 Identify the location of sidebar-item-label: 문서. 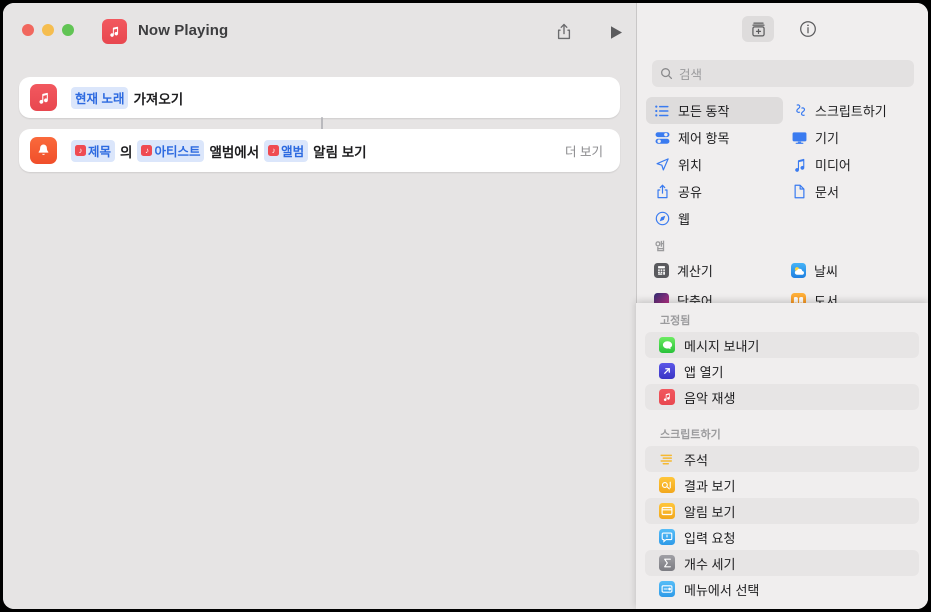
(827, 192).